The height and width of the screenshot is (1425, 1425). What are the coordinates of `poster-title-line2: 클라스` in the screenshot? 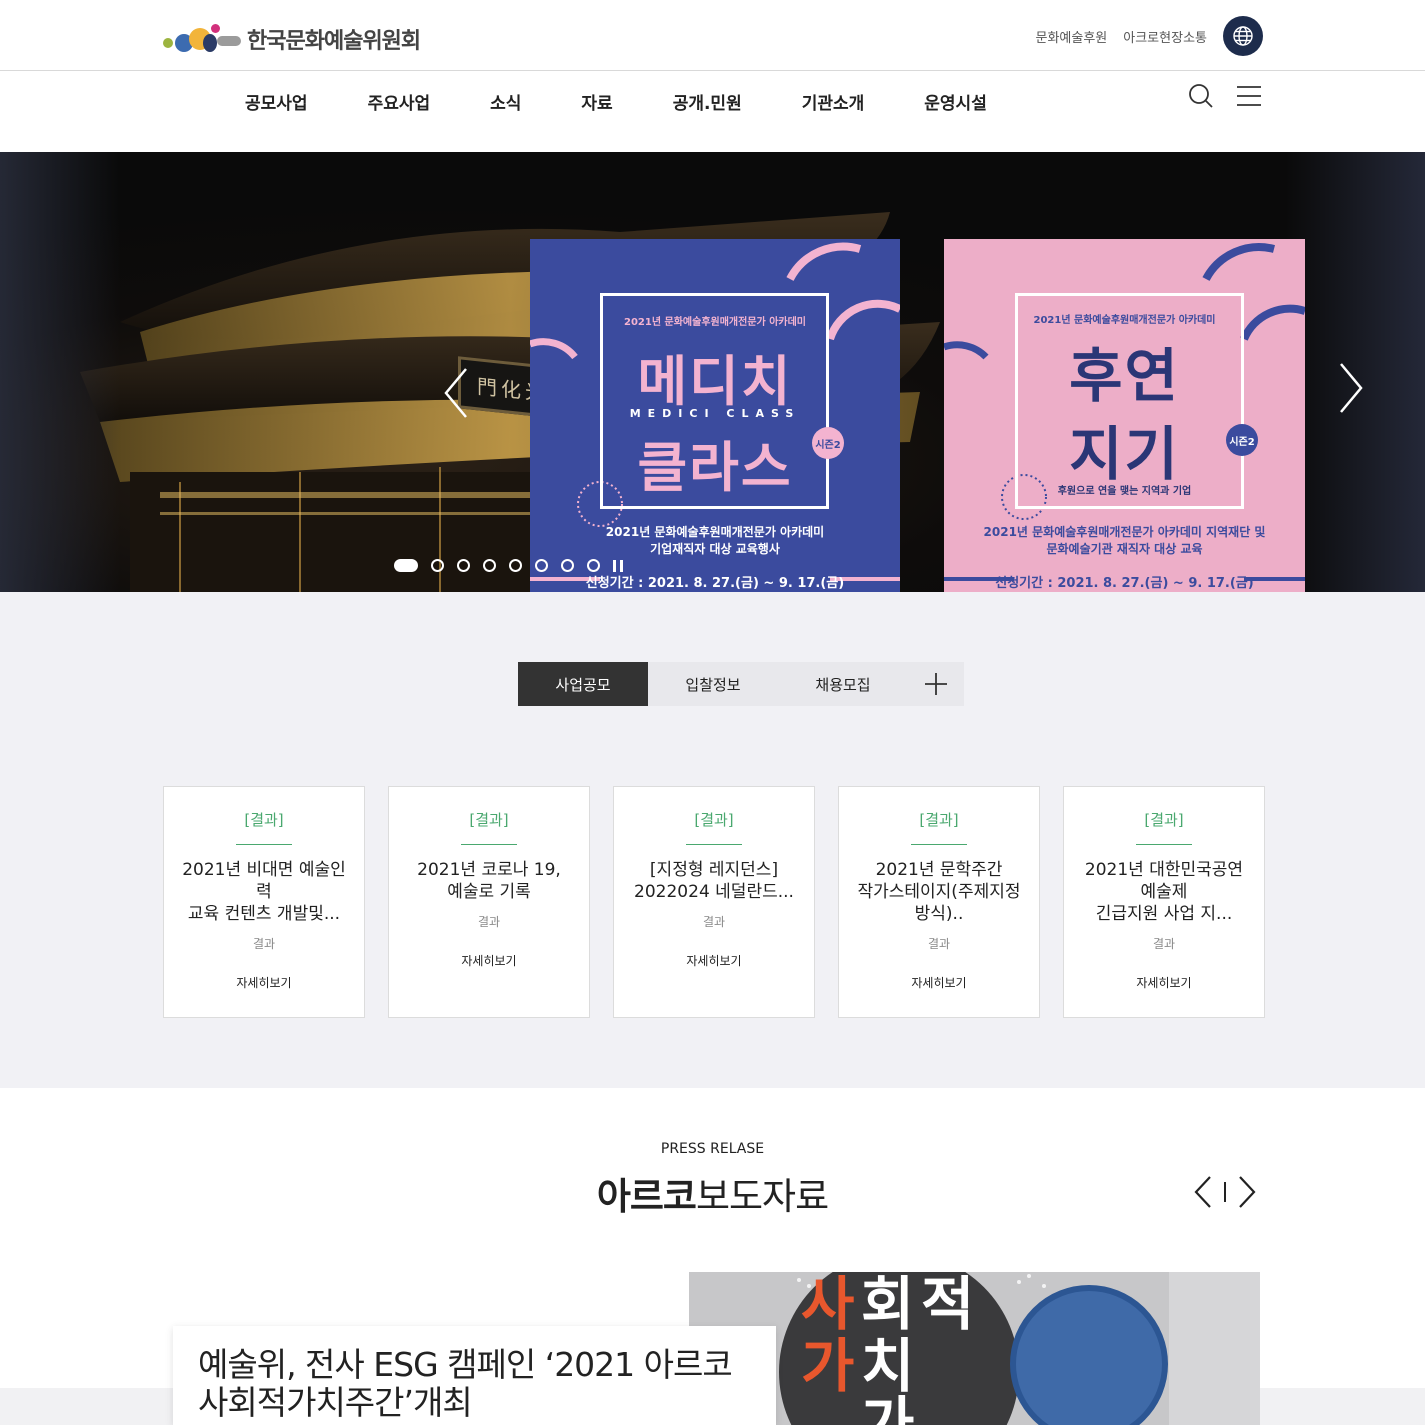 It's located at (715, 467).